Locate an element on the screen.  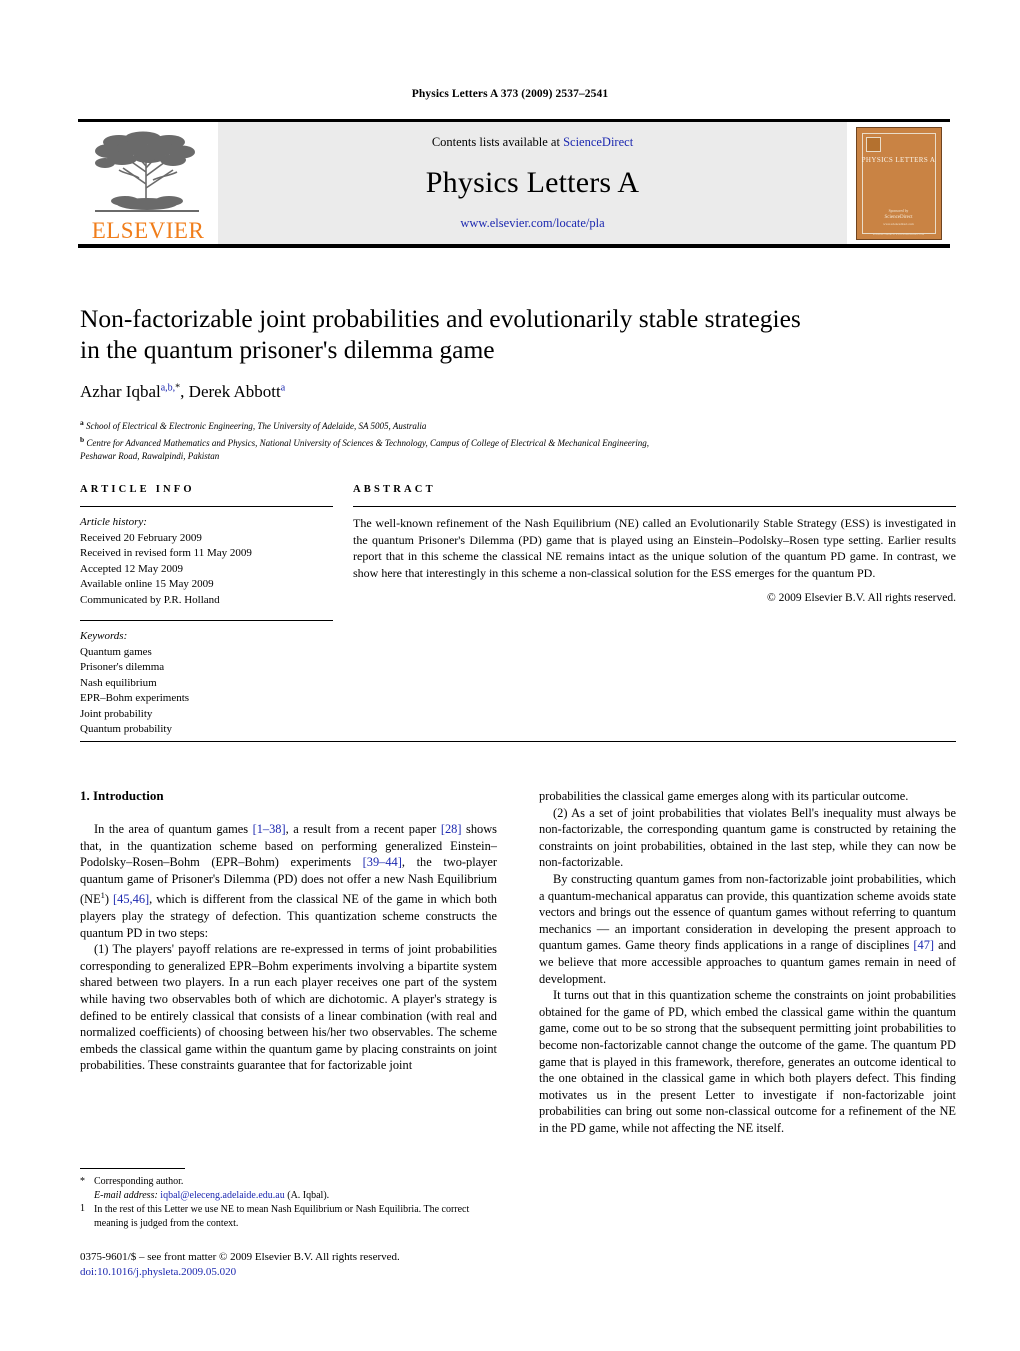
history-accepted: Accepted 12 May 2009 is located at coordinates (131, 568).